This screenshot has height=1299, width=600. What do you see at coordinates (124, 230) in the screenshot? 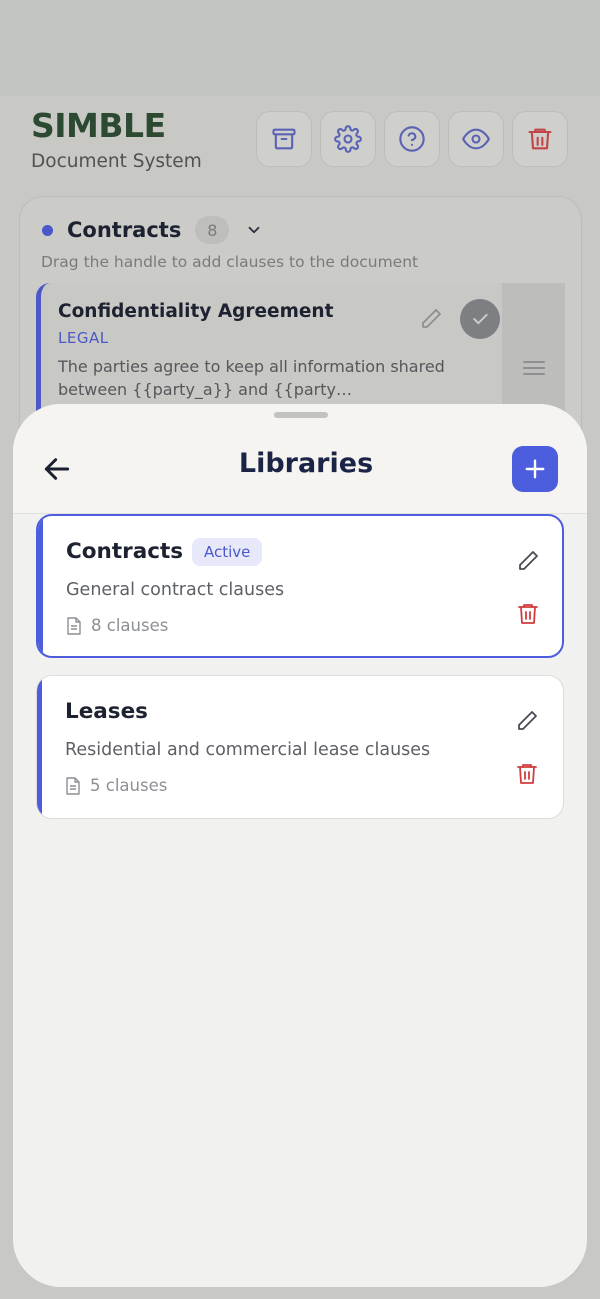
I see `library-name: Contracts` at bounding box center [124, 230].